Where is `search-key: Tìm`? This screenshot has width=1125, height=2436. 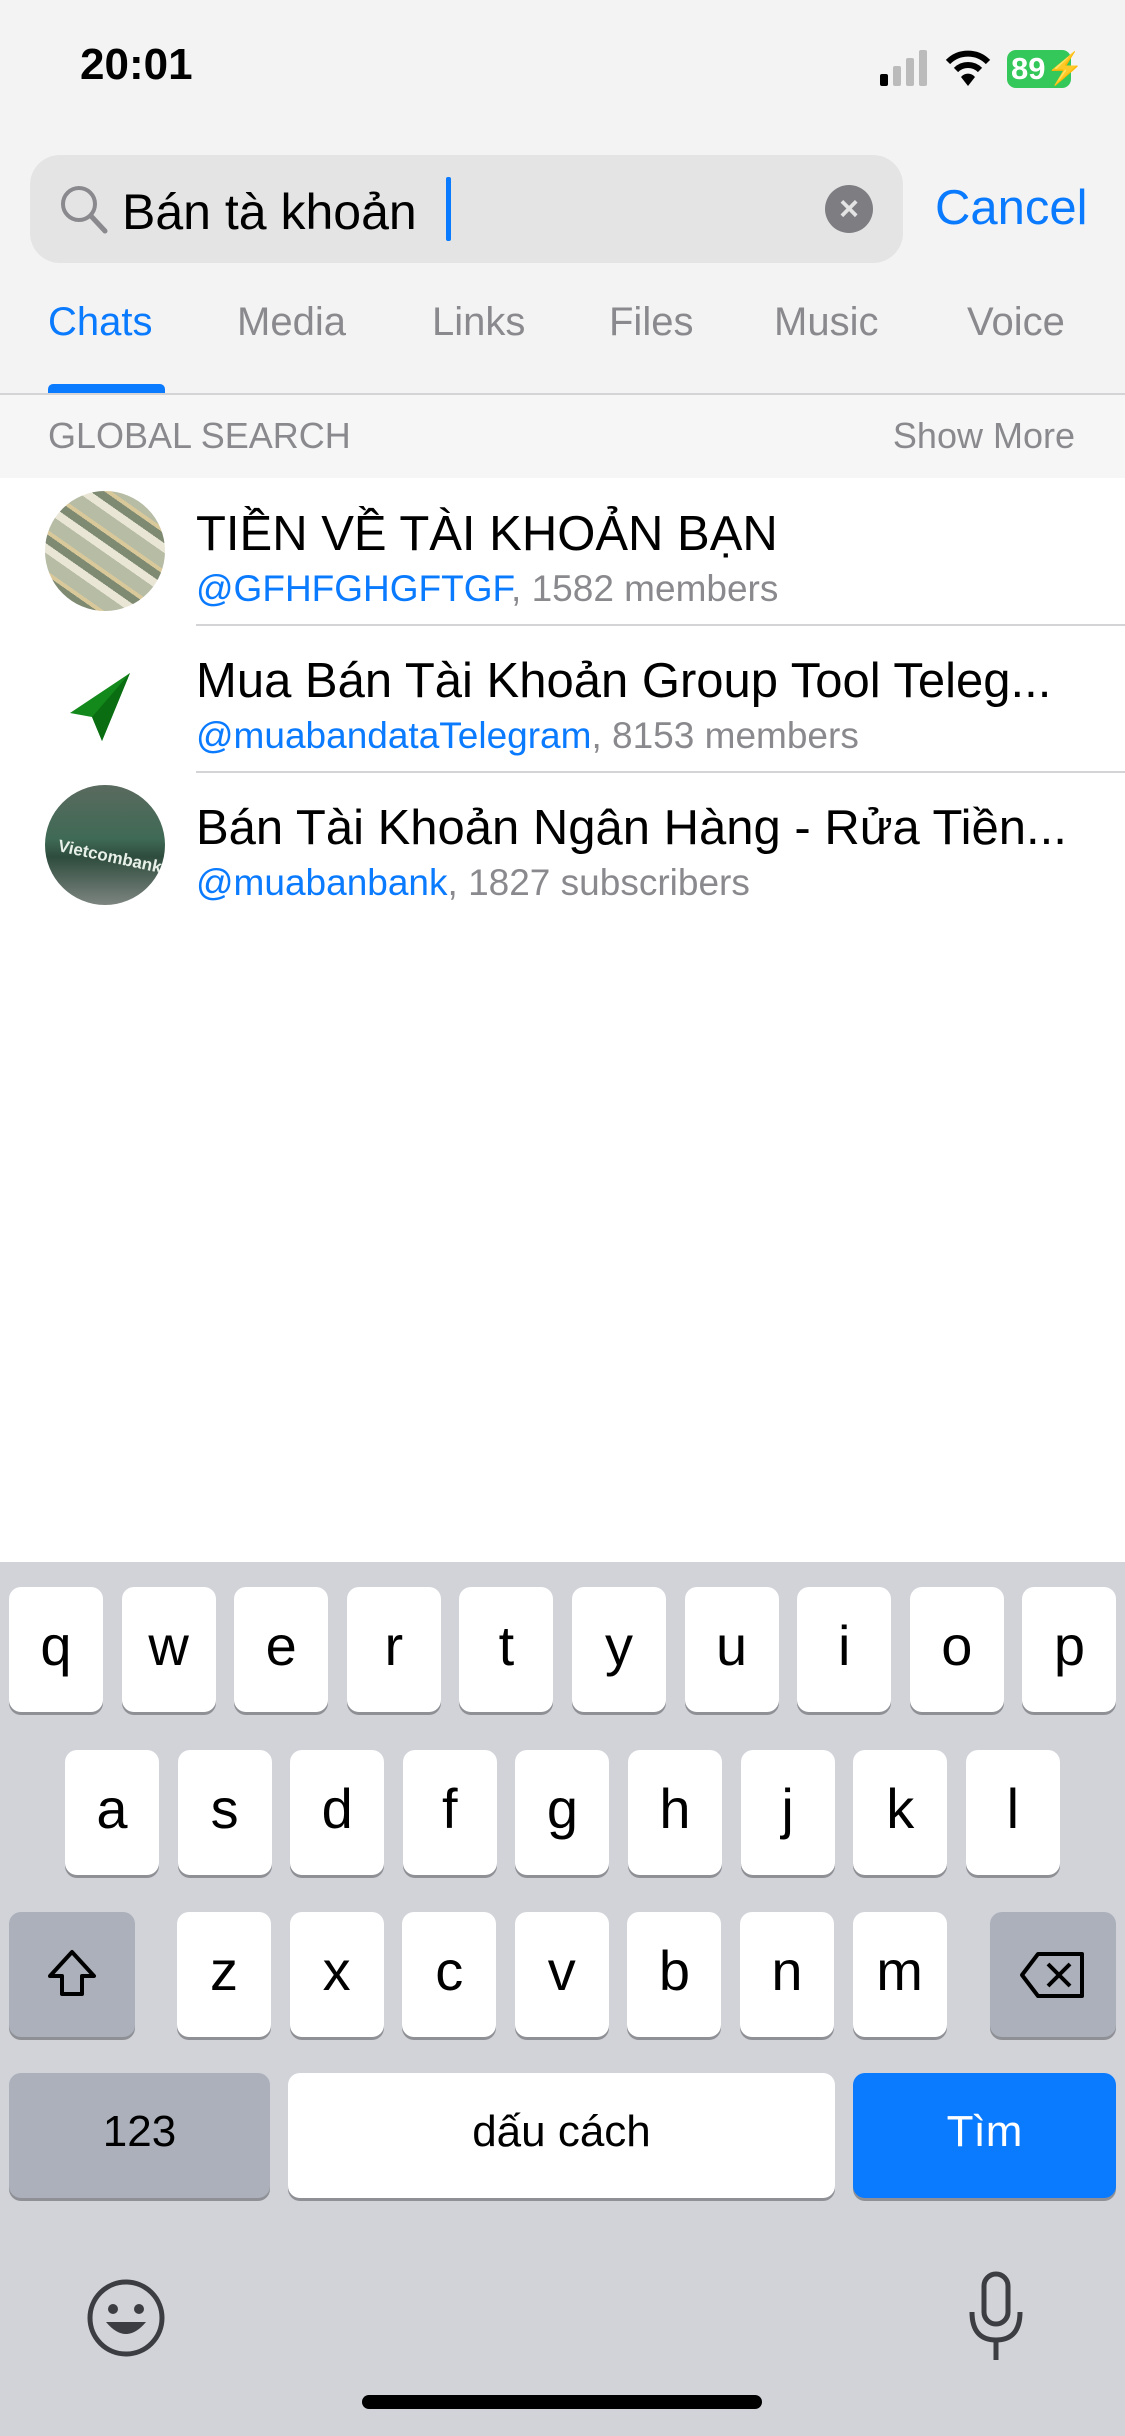 search-key: Tìm is located at coordinates (984, 2135).